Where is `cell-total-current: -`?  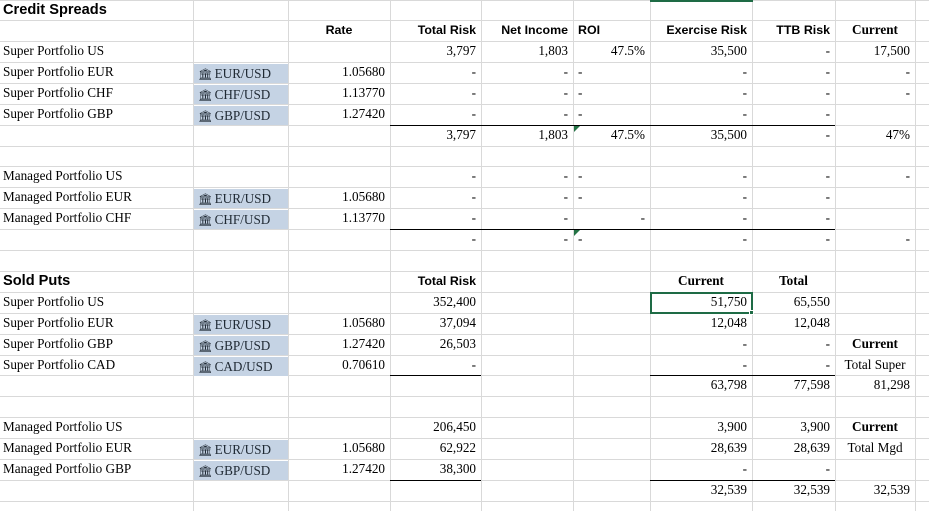 cell-total-current: - is located at coordinates (875, 239).